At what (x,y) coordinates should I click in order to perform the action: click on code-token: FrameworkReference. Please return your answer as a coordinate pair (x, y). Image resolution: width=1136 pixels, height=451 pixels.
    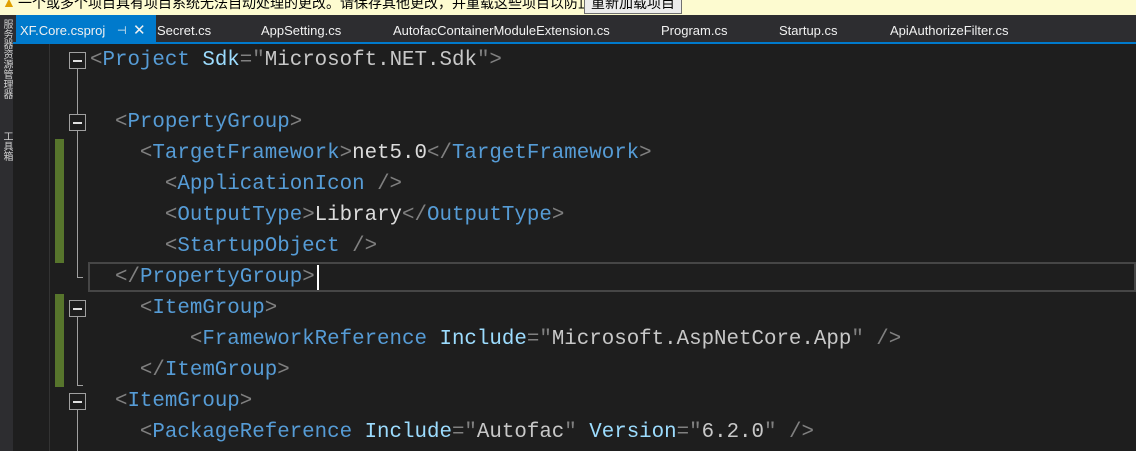
    Looking at the image, I should click on (314, 339).